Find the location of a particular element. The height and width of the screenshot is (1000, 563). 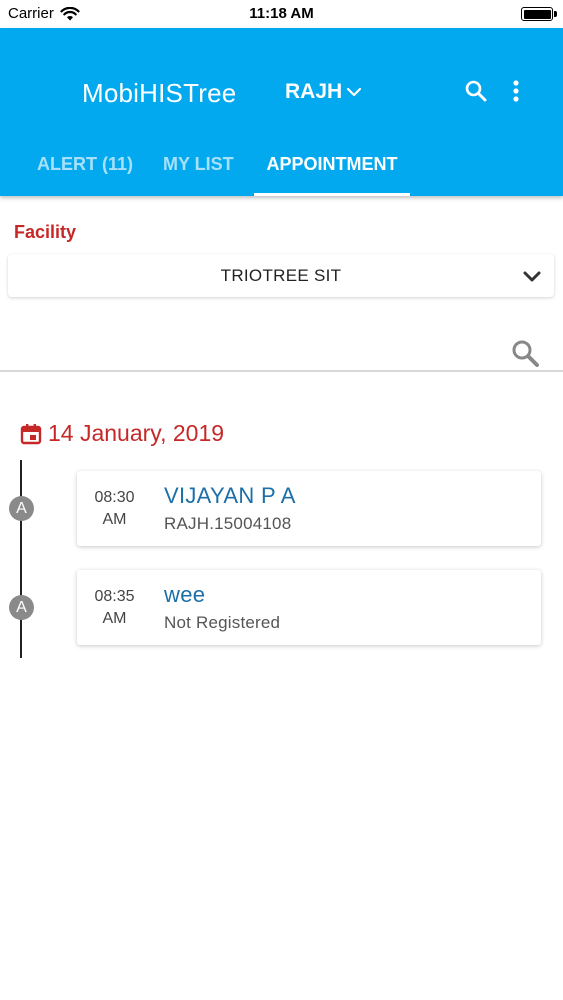

tab-my-list: MY LIST is located at coordinates (198, 172).